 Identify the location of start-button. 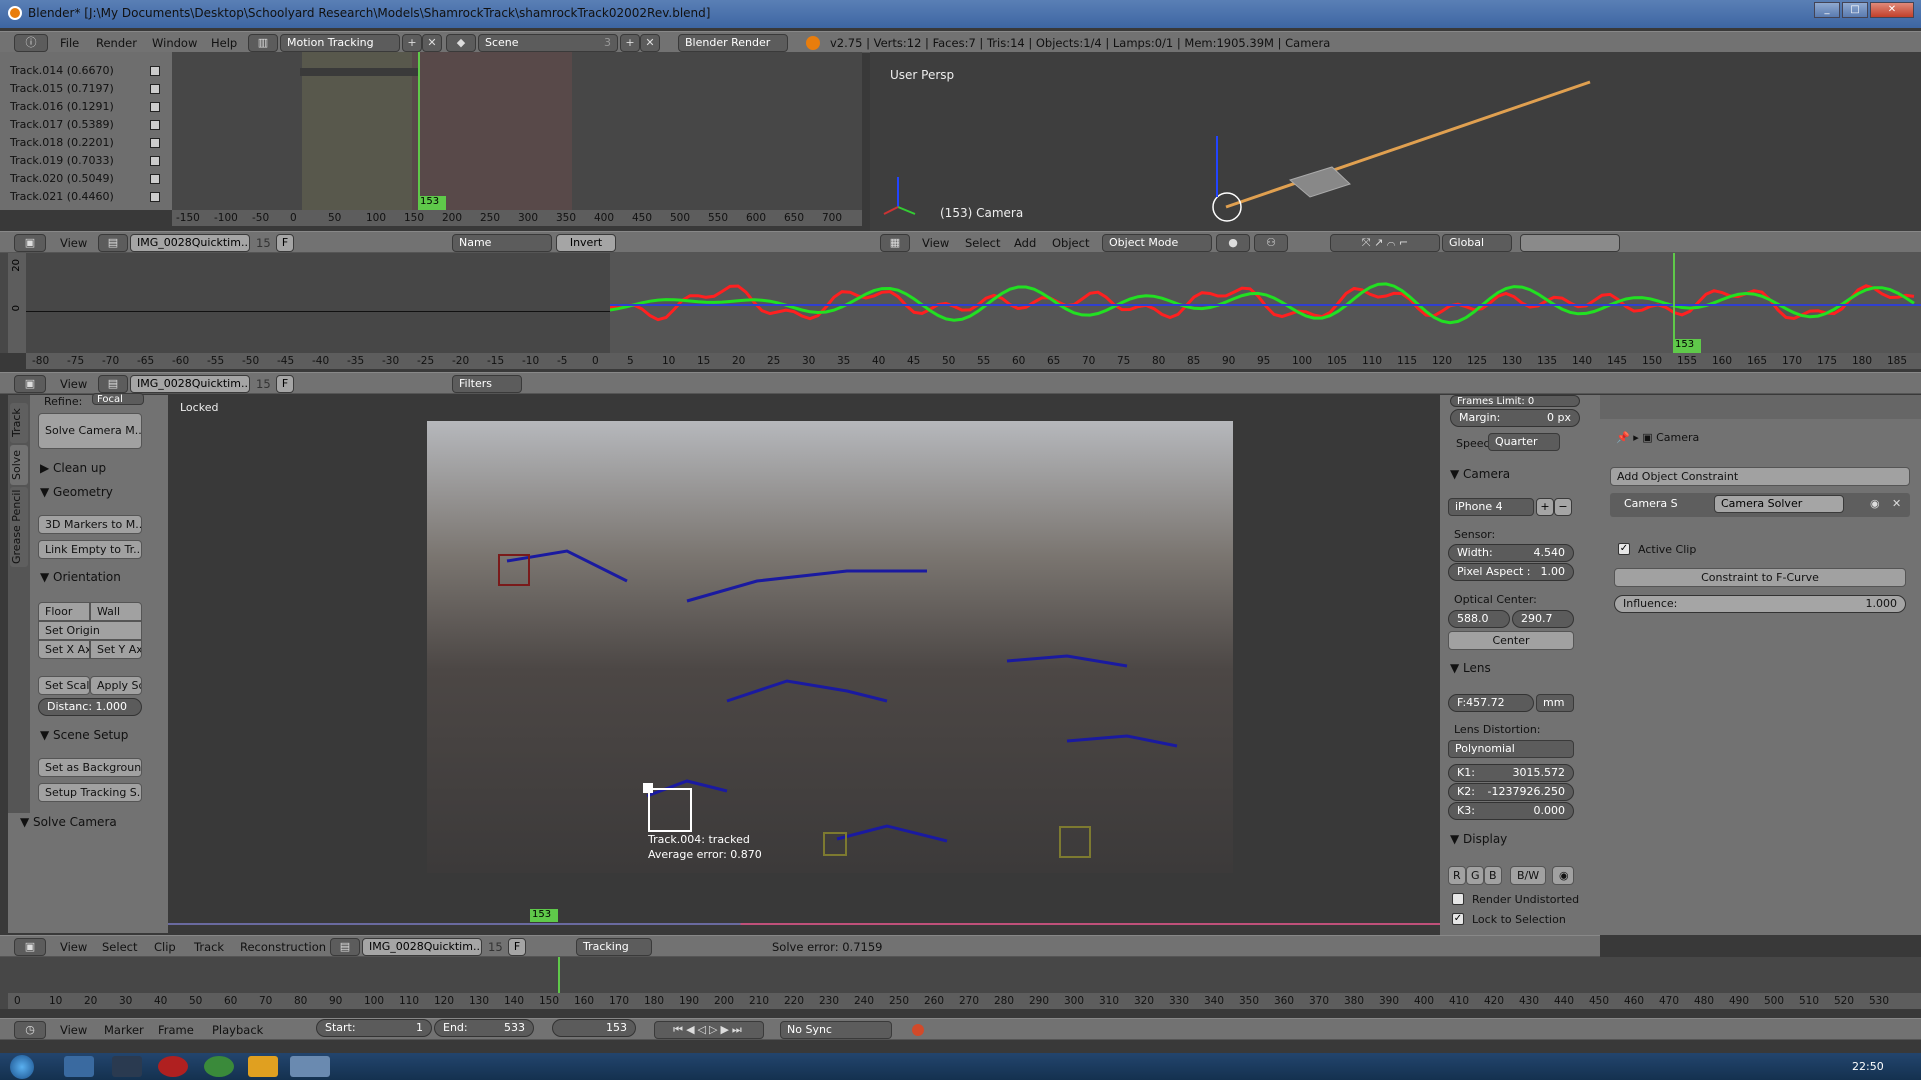
(22, 1067).